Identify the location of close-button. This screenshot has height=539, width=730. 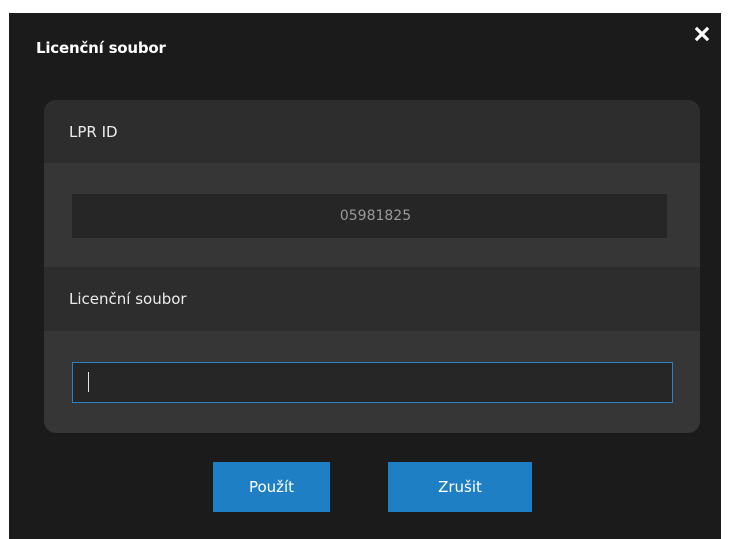
(702, 34).